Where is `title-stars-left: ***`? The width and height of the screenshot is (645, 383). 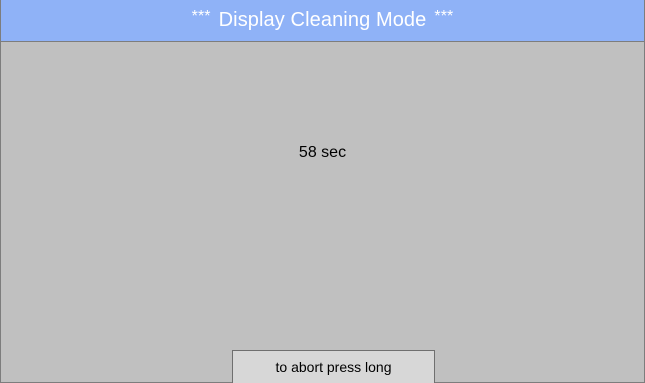
title-stars-left: *** is located at coordinates (201, 16).